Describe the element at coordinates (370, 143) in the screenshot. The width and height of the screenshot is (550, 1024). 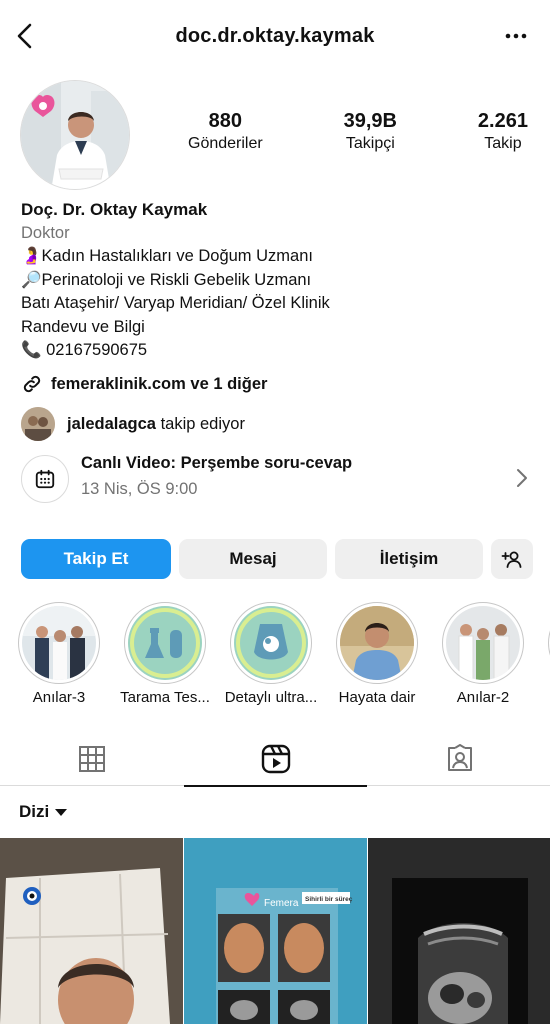
I see `stat-label: Takipçi` at that location.